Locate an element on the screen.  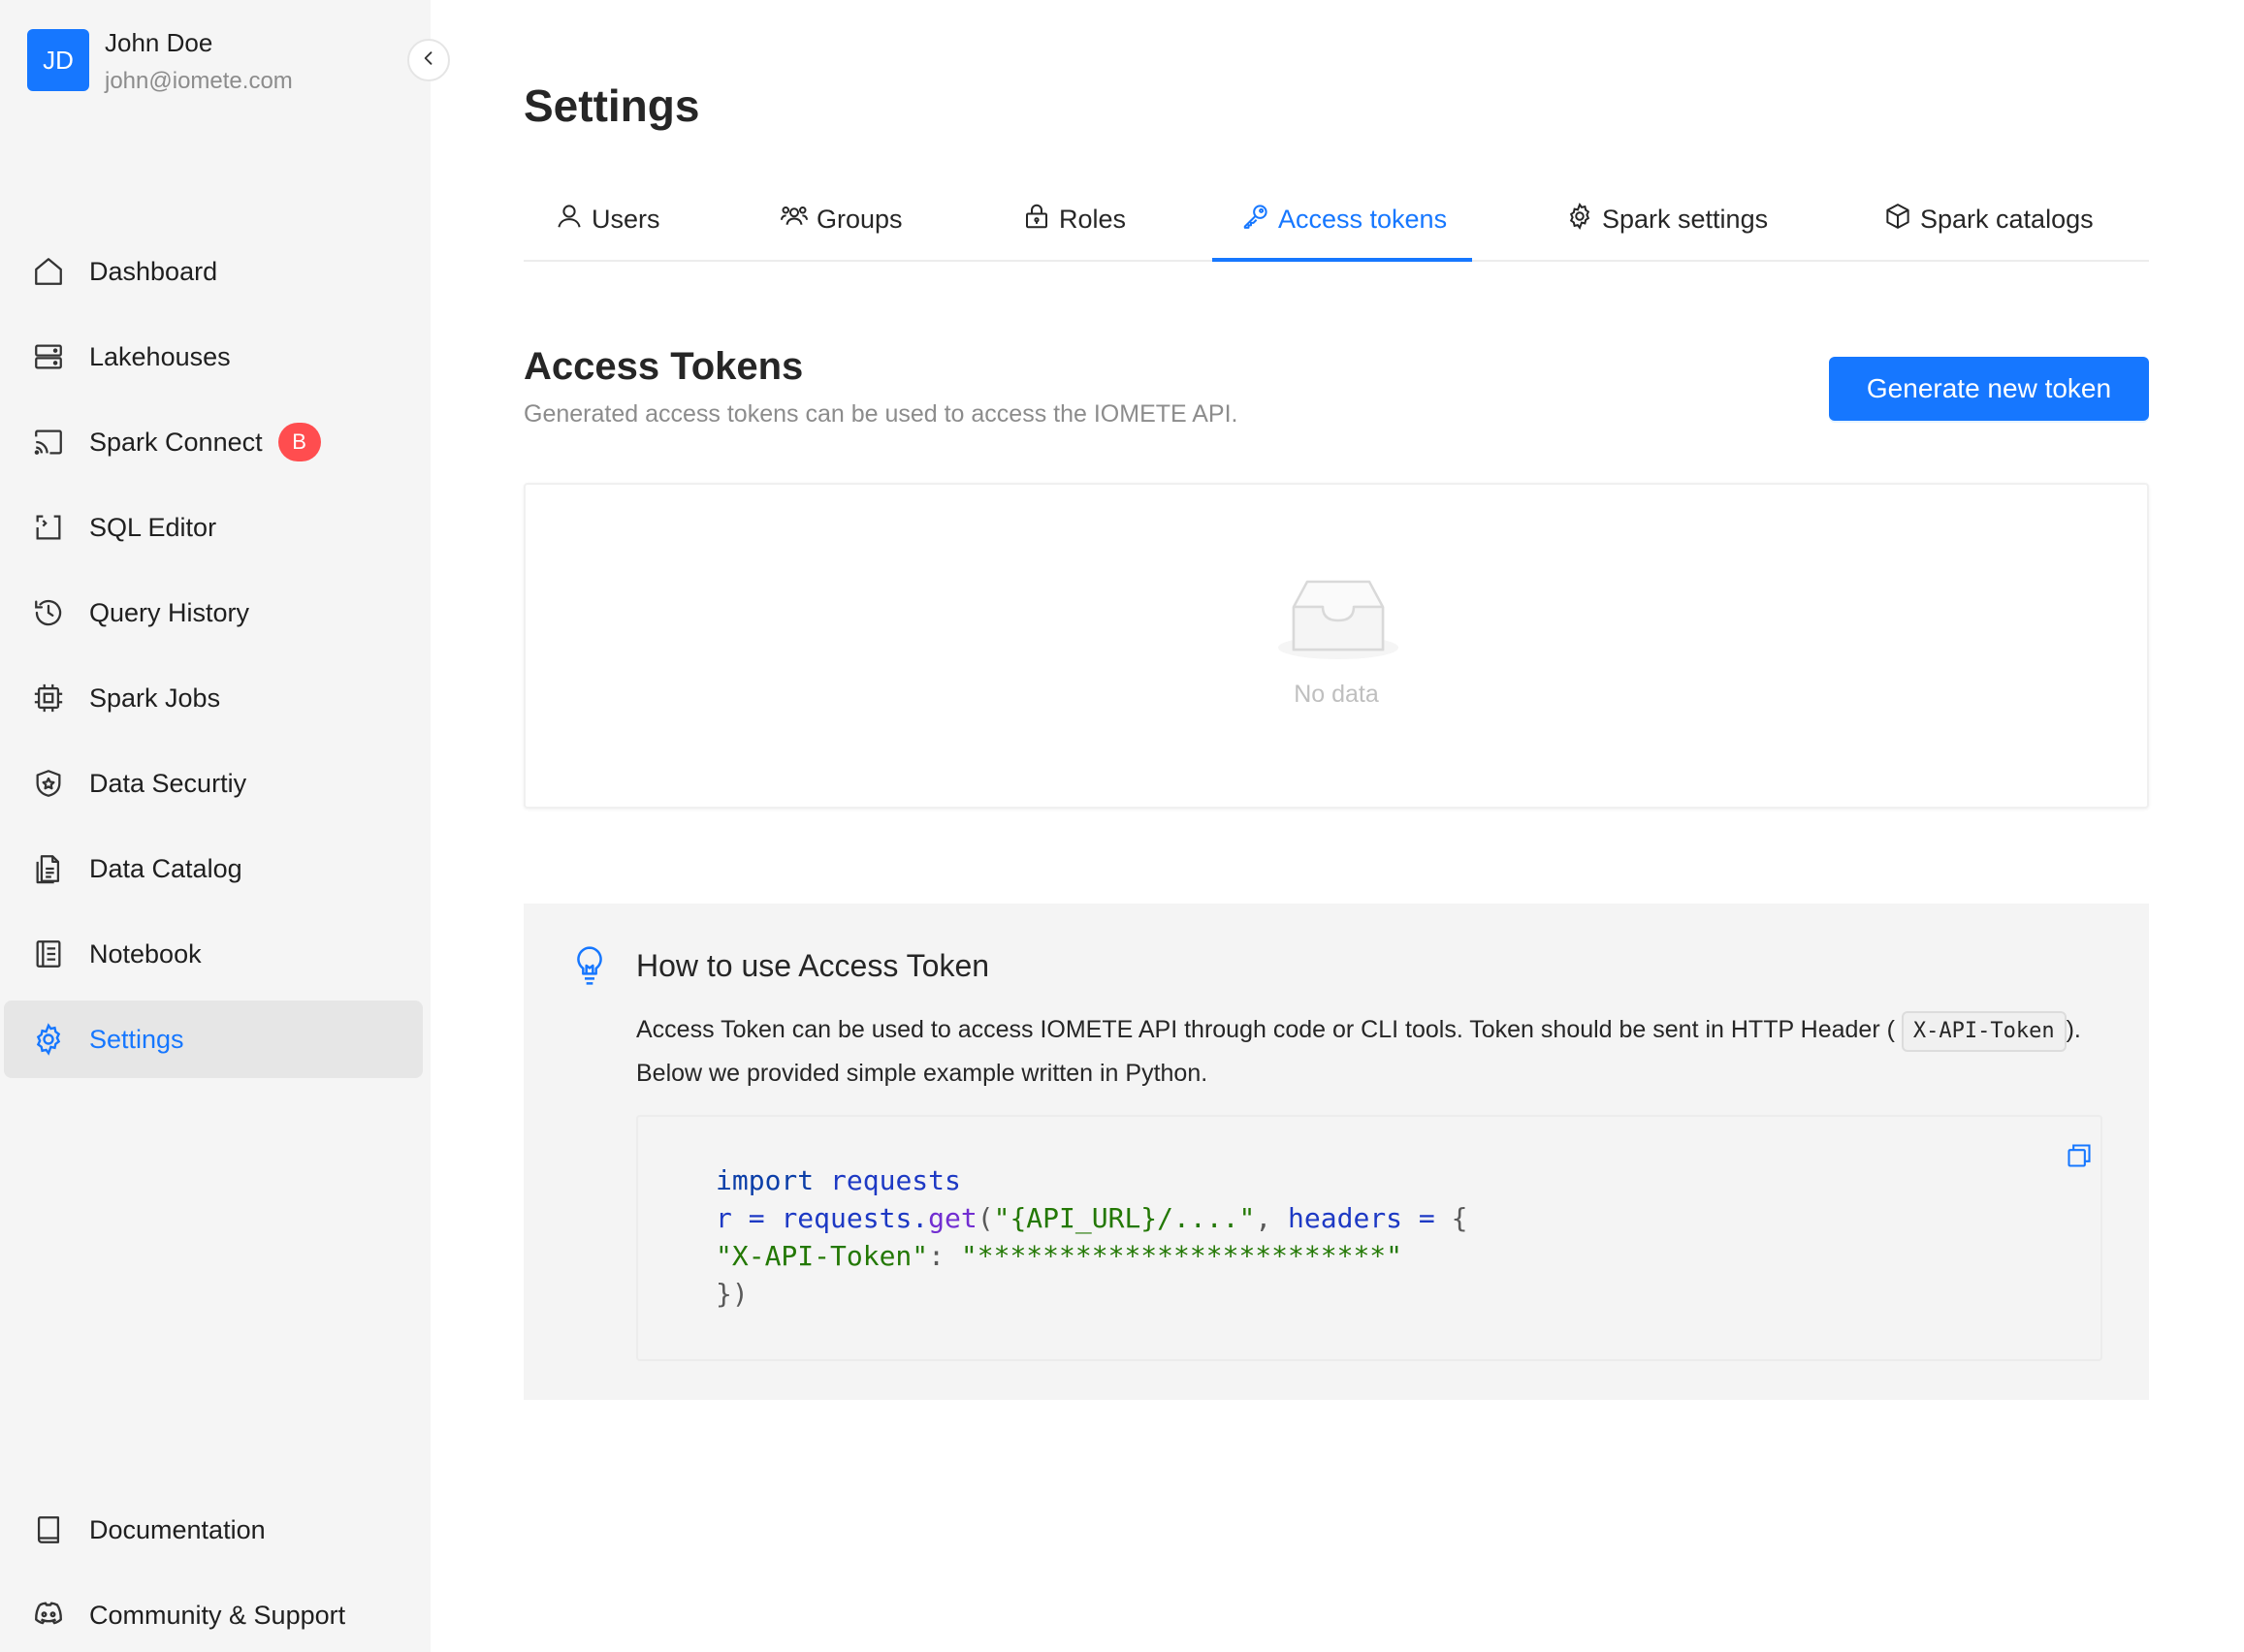
sidebar-item-label: Query History is located at coordinates (170, 612).